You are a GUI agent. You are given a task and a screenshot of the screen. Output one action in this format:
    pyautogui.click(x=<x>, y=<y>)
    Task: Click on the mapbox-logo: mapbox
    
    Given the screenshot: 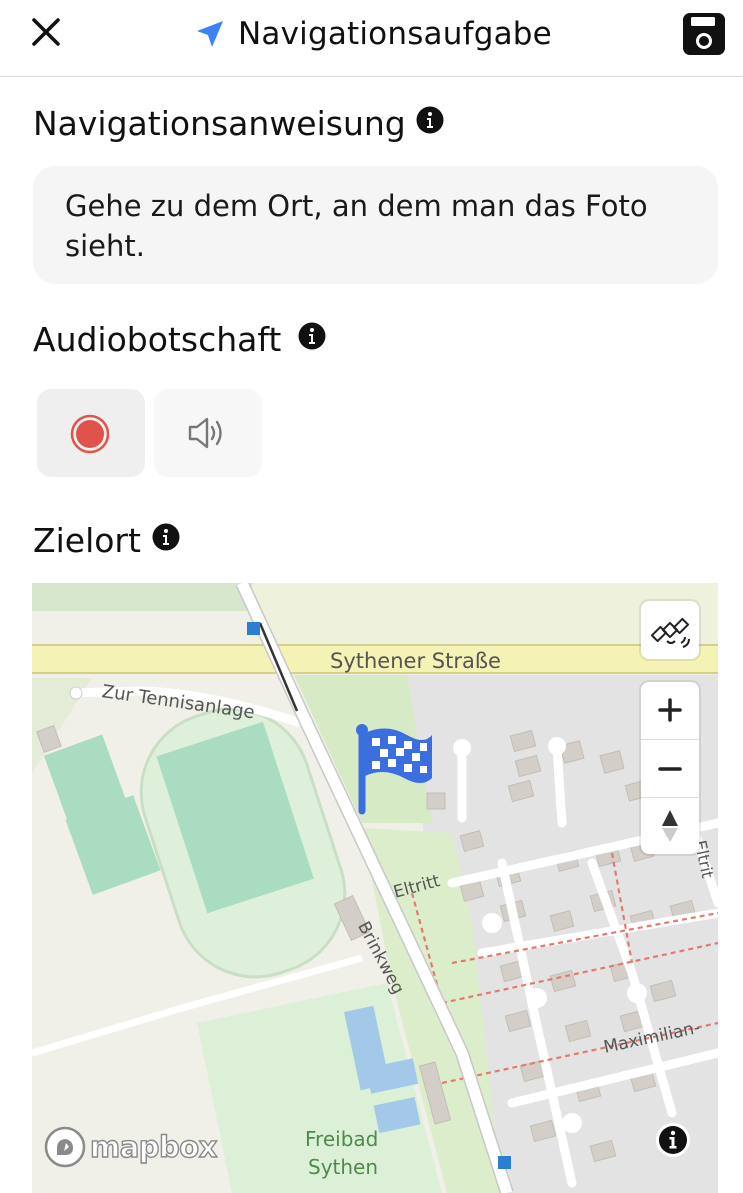 What is the action you would take?
    pyautogui.click(x=131, y=1147)
    